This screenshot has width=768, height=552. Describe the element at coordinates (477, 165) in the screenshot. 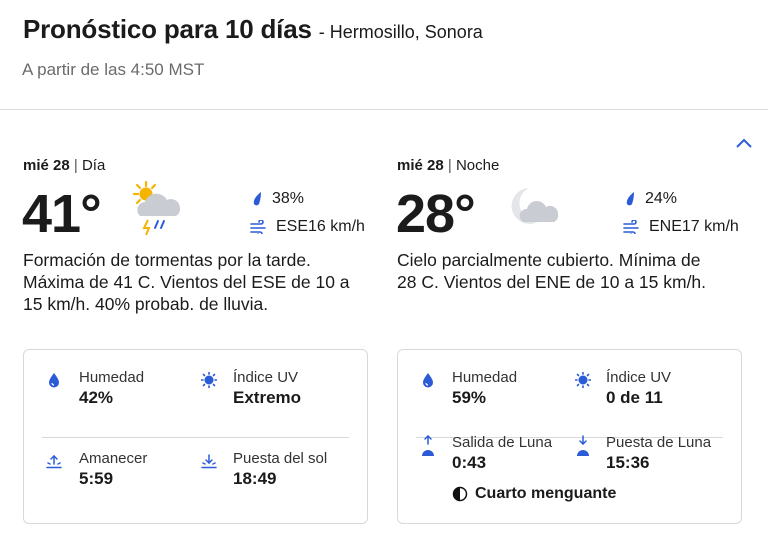

I see `night-period-label: Noche` at that location.